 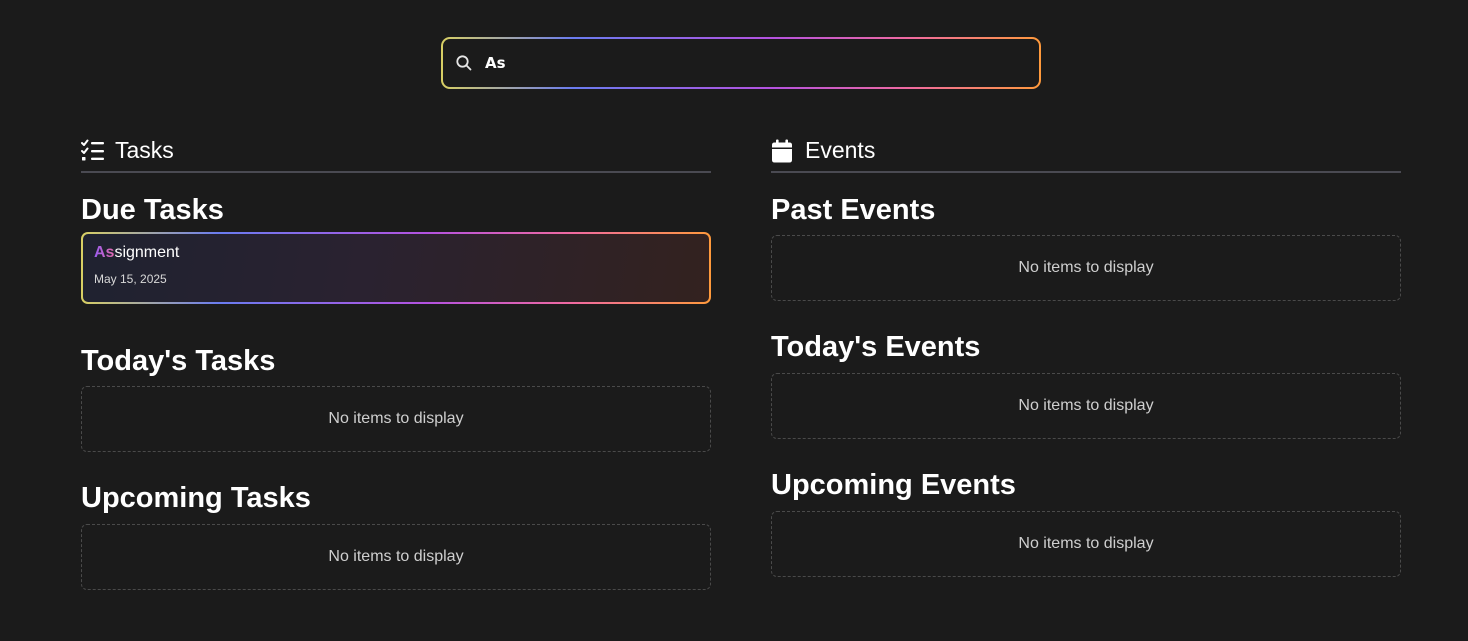 I want to click on upcoming-tasks-empty: No items to display, so click(x=396, y=557).